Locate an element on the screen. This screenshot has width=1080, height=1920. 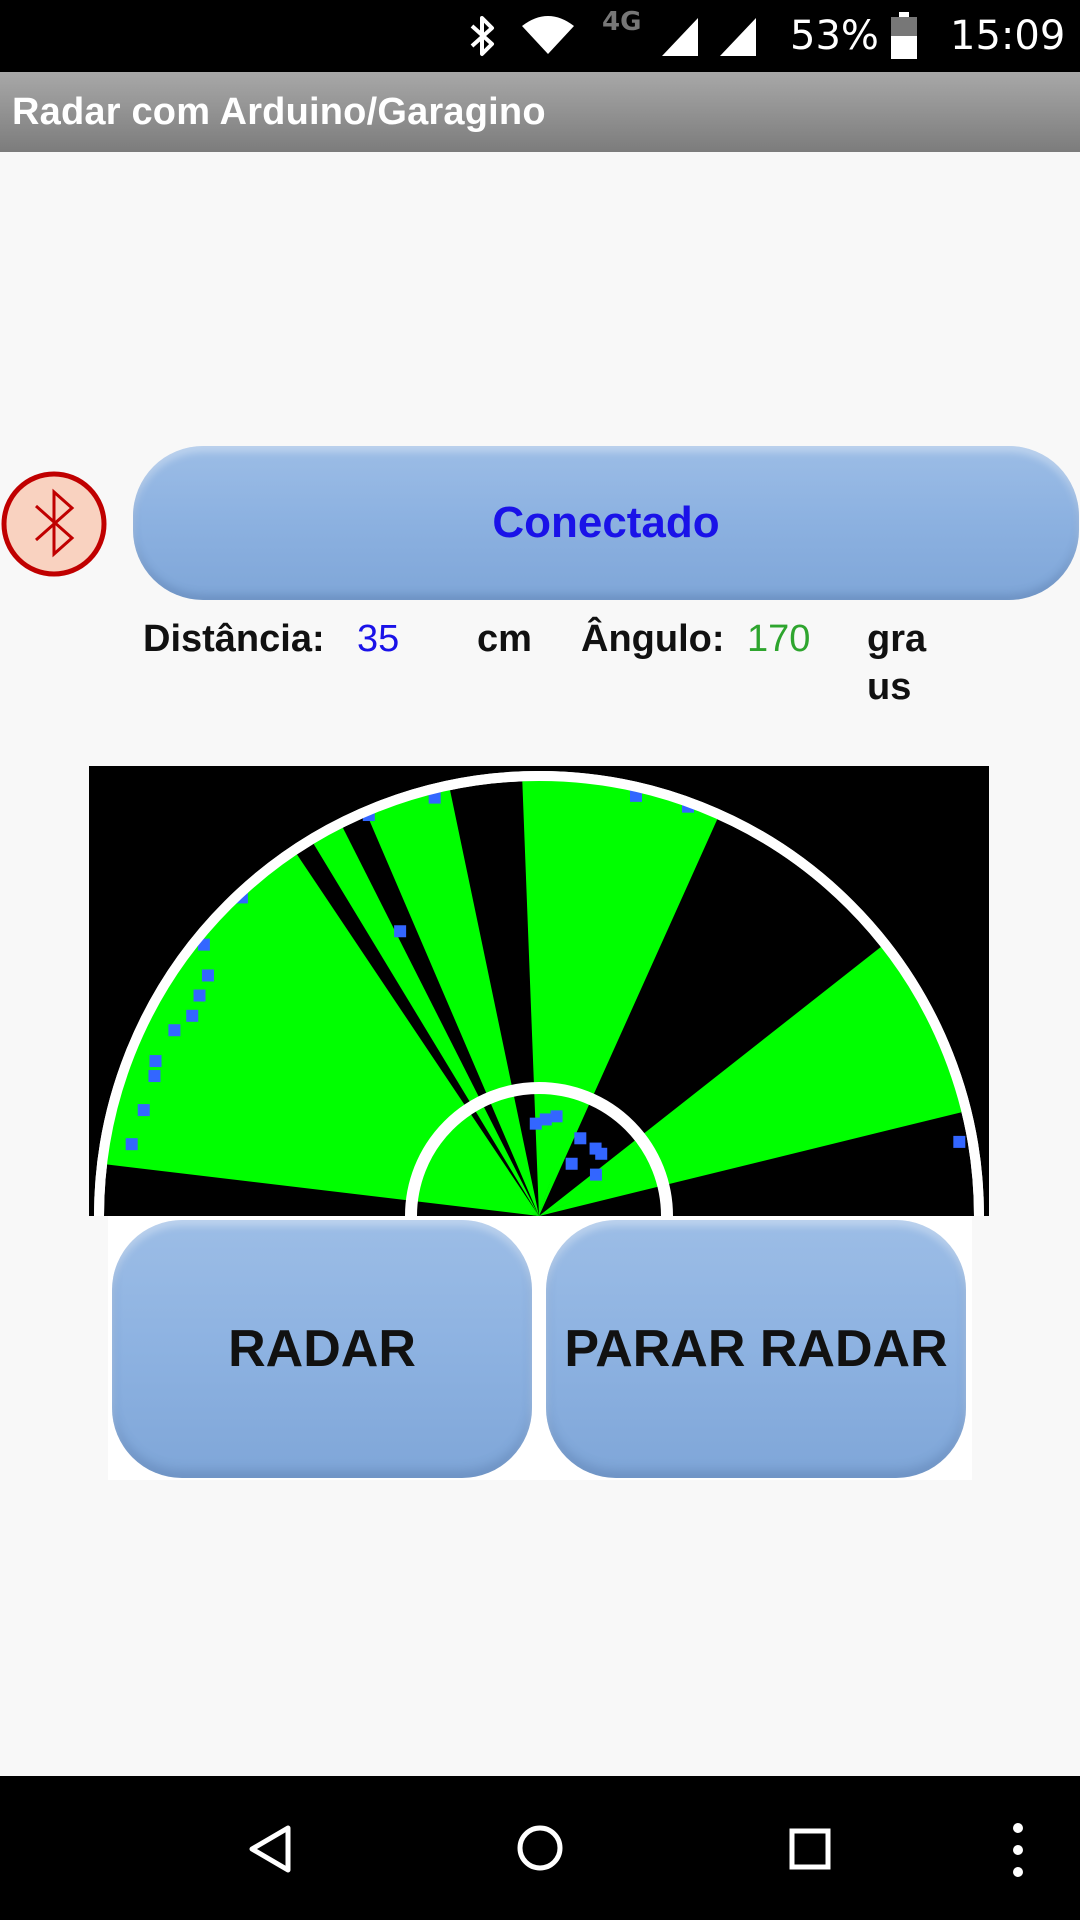
app-title: Radar com Arduino/Garagino is located at coordinates (279, 112).